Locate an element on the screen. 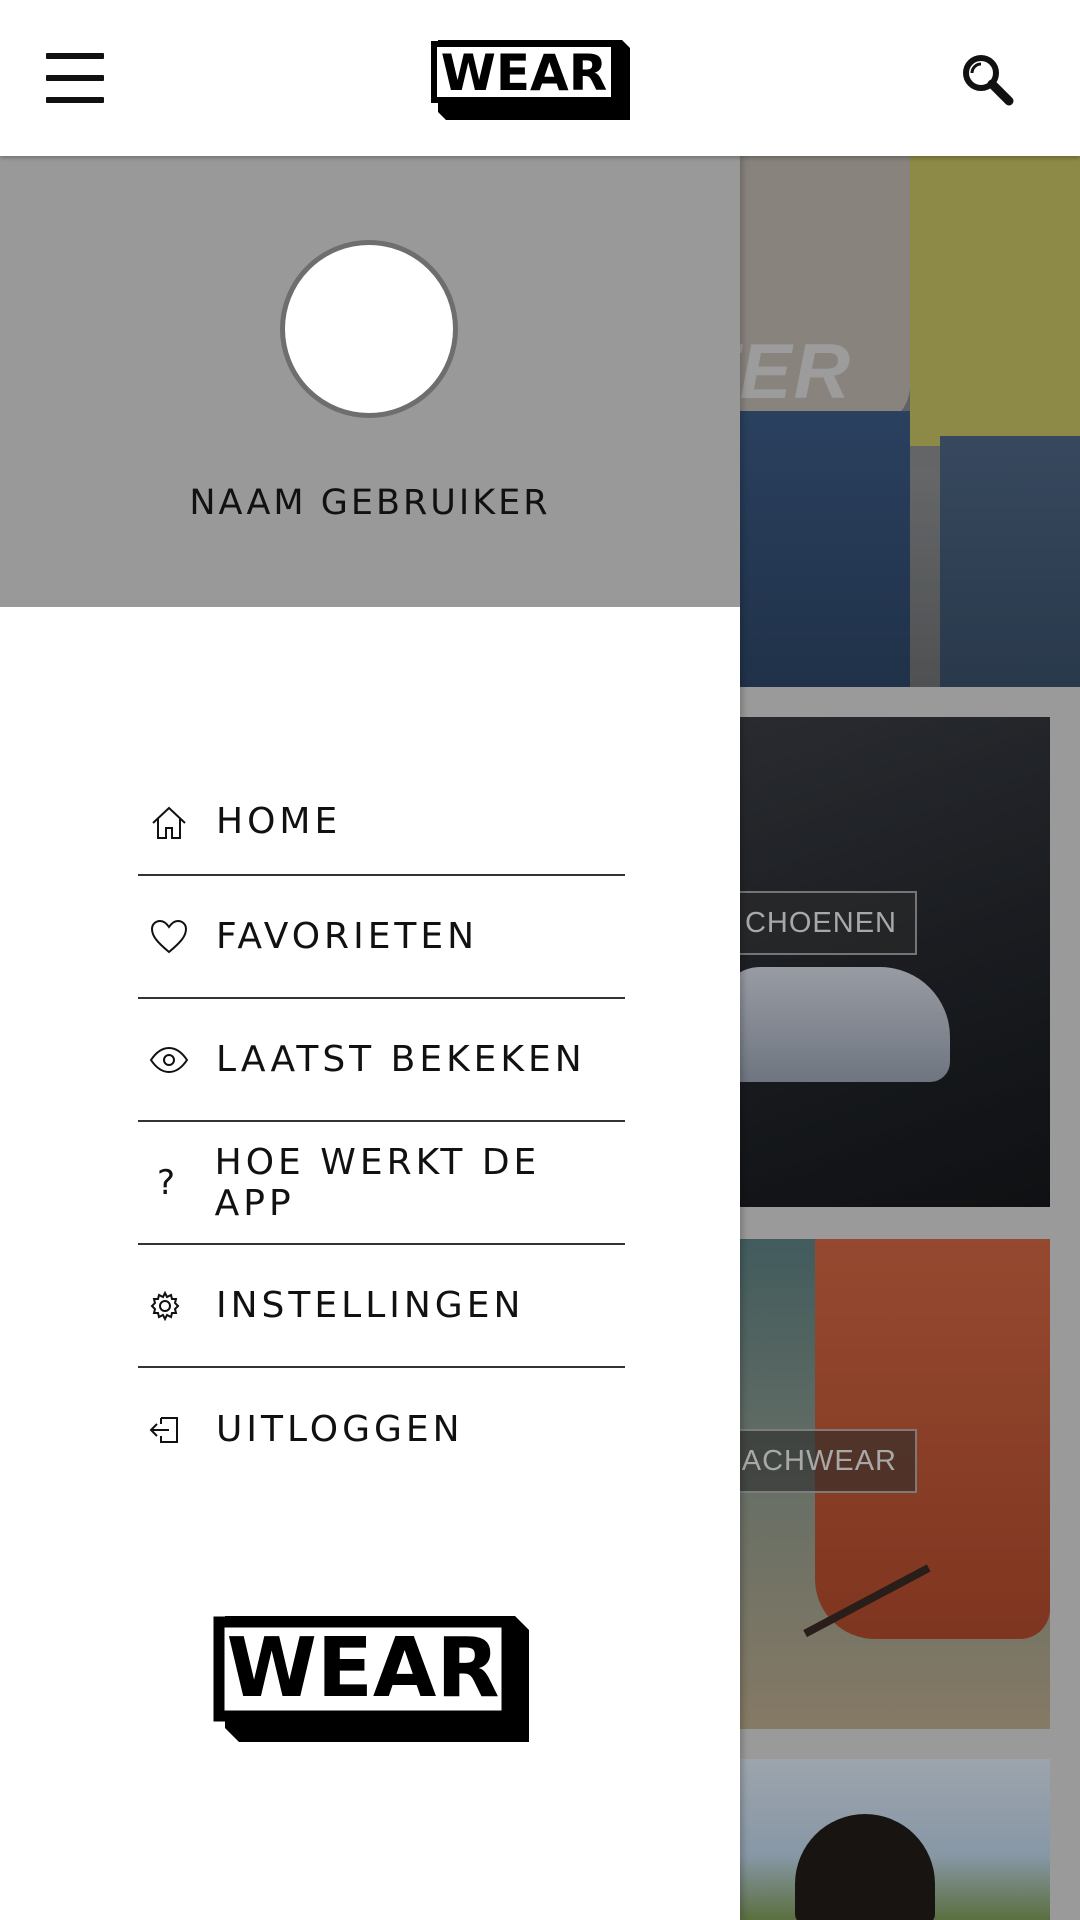 This screenshot has width=1080, height=1920. wear-logo-bottom: WEAR is located at coordinates (371, 1681).